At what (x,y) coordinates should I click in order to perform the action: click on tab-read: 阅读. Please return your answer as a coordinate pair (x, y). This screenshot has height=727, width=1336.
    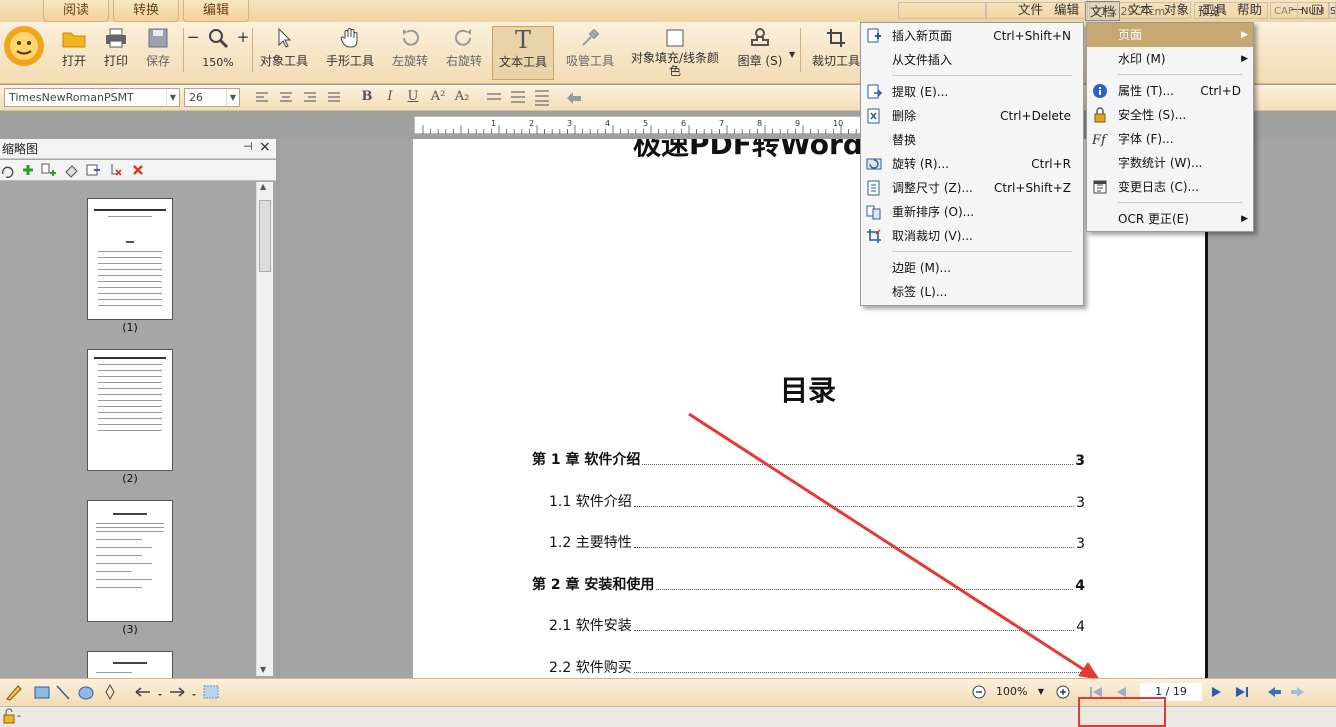
    Looking at the image, I should click on (76, 11).